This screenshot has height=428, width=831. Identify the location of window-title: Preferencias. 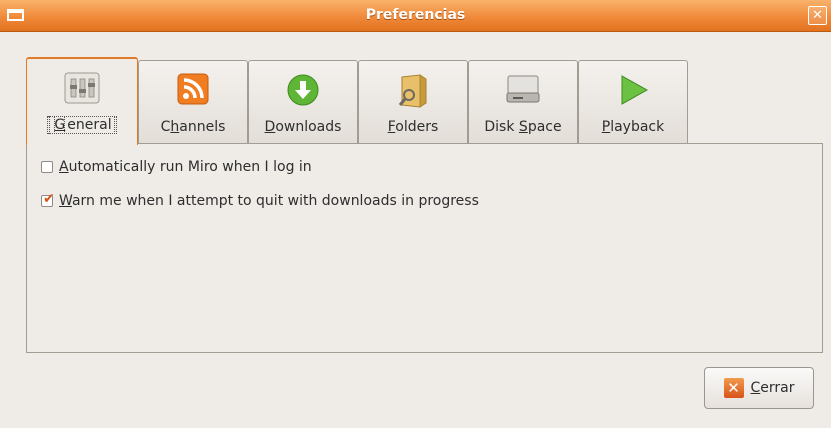
(415, 15).